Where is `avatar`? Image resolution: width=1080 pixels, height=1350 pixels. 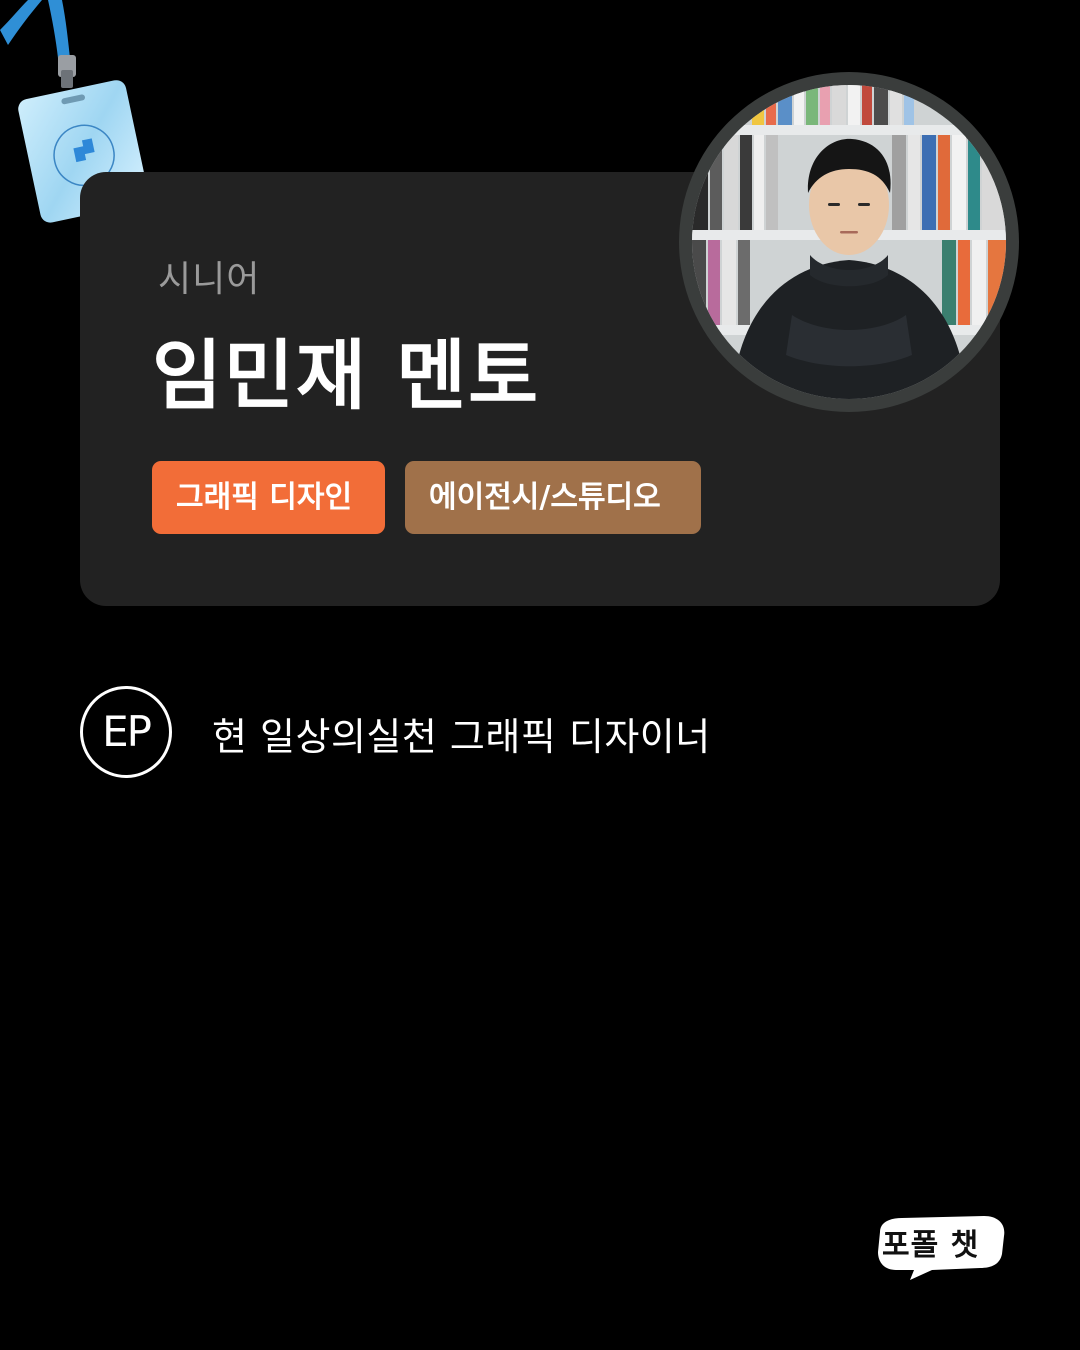
avatar is located at coordinates (849, 242).